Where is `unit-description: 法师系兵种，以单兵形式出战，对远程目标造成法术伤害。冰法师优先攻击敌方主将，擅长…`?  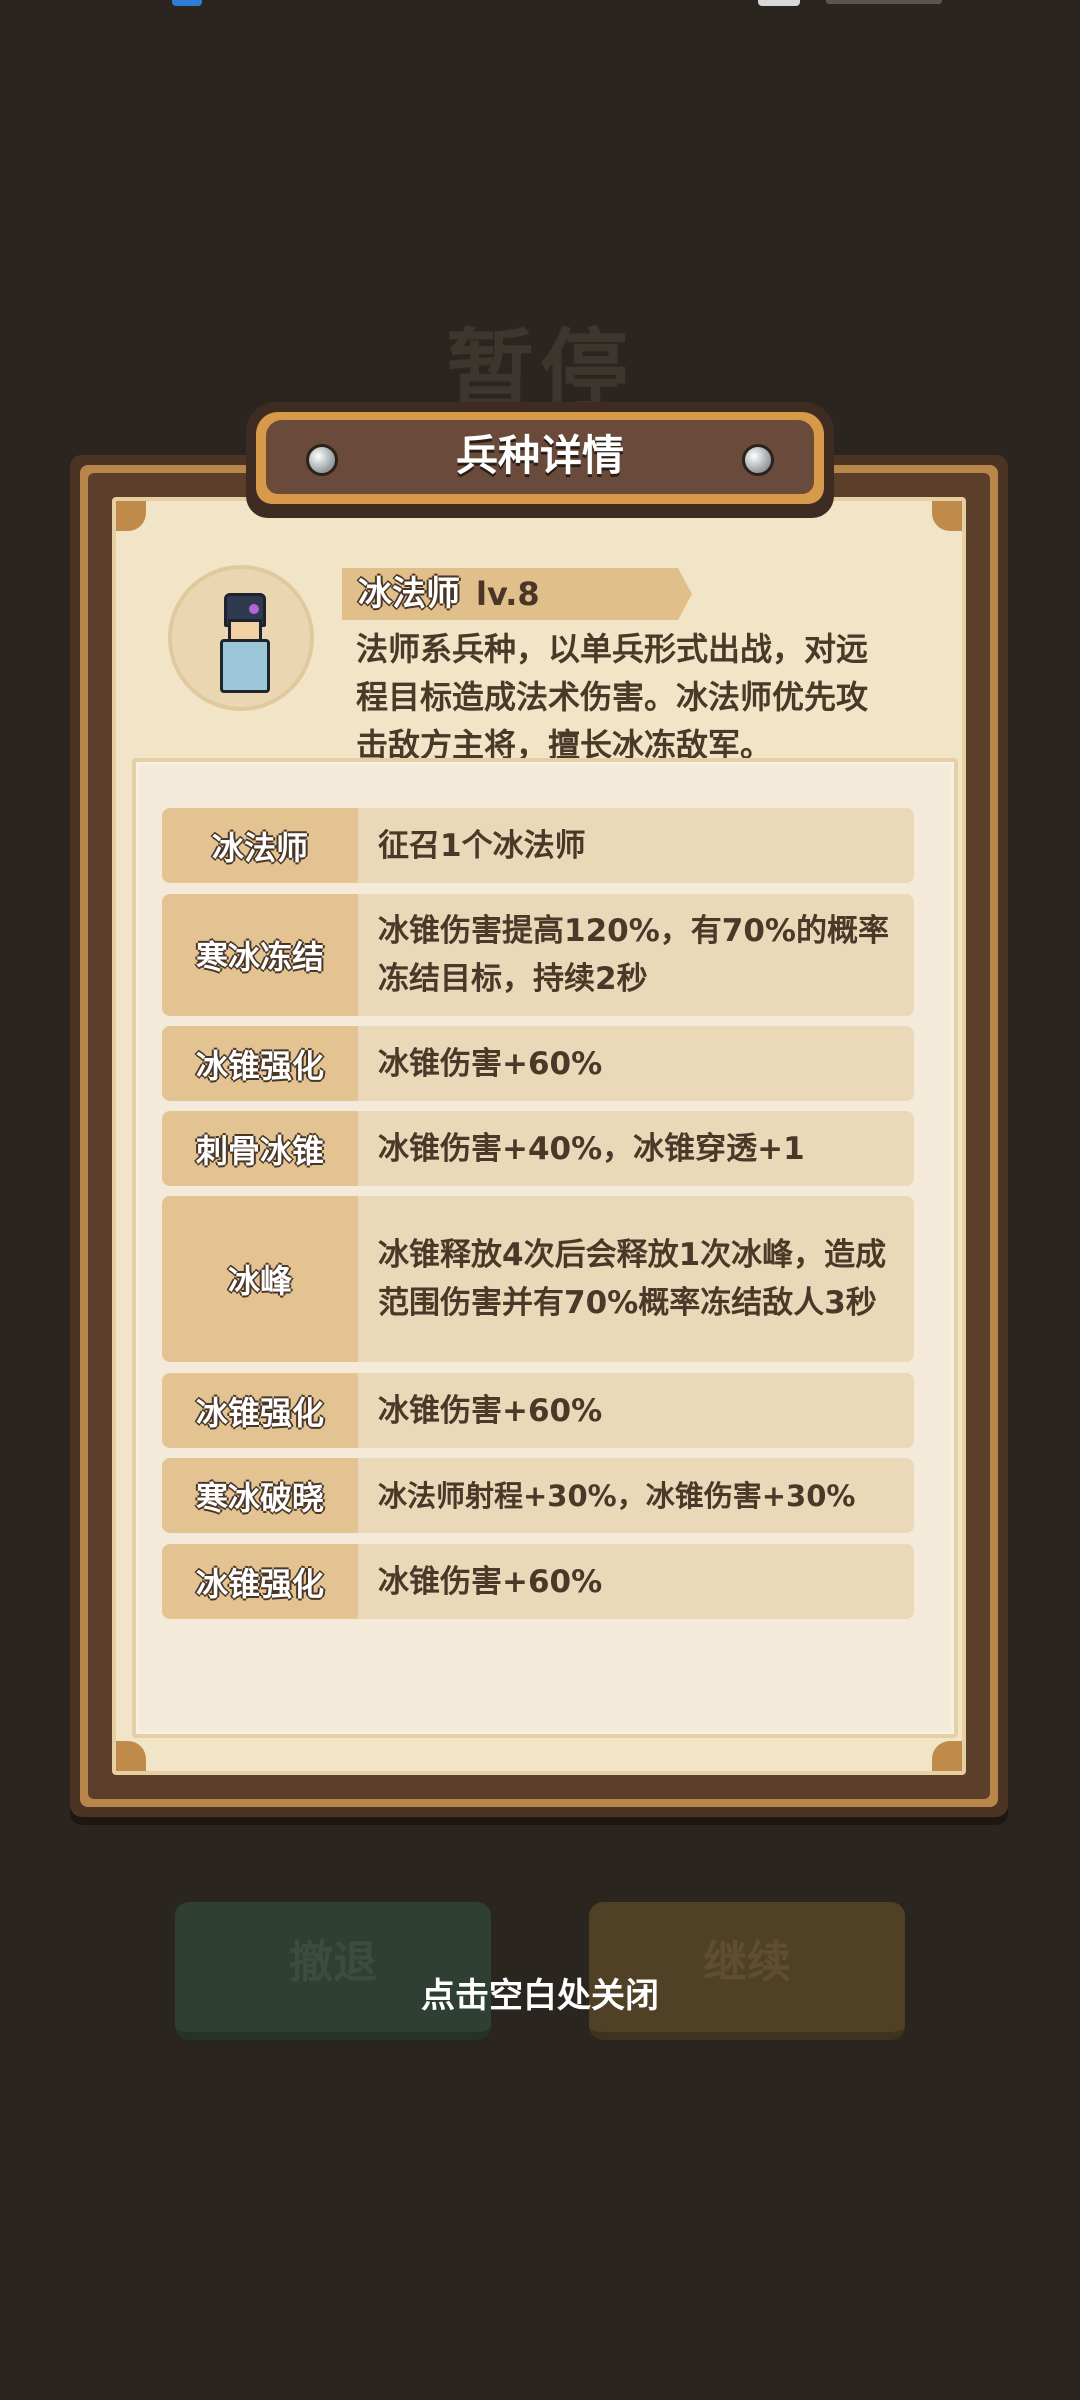 unit-description: 法师系兵种，以单兵形式出战，对远程目标造成法术伤害。冰法师优先攻击敌方主将，擅长… is located at coordinates (612, 697).